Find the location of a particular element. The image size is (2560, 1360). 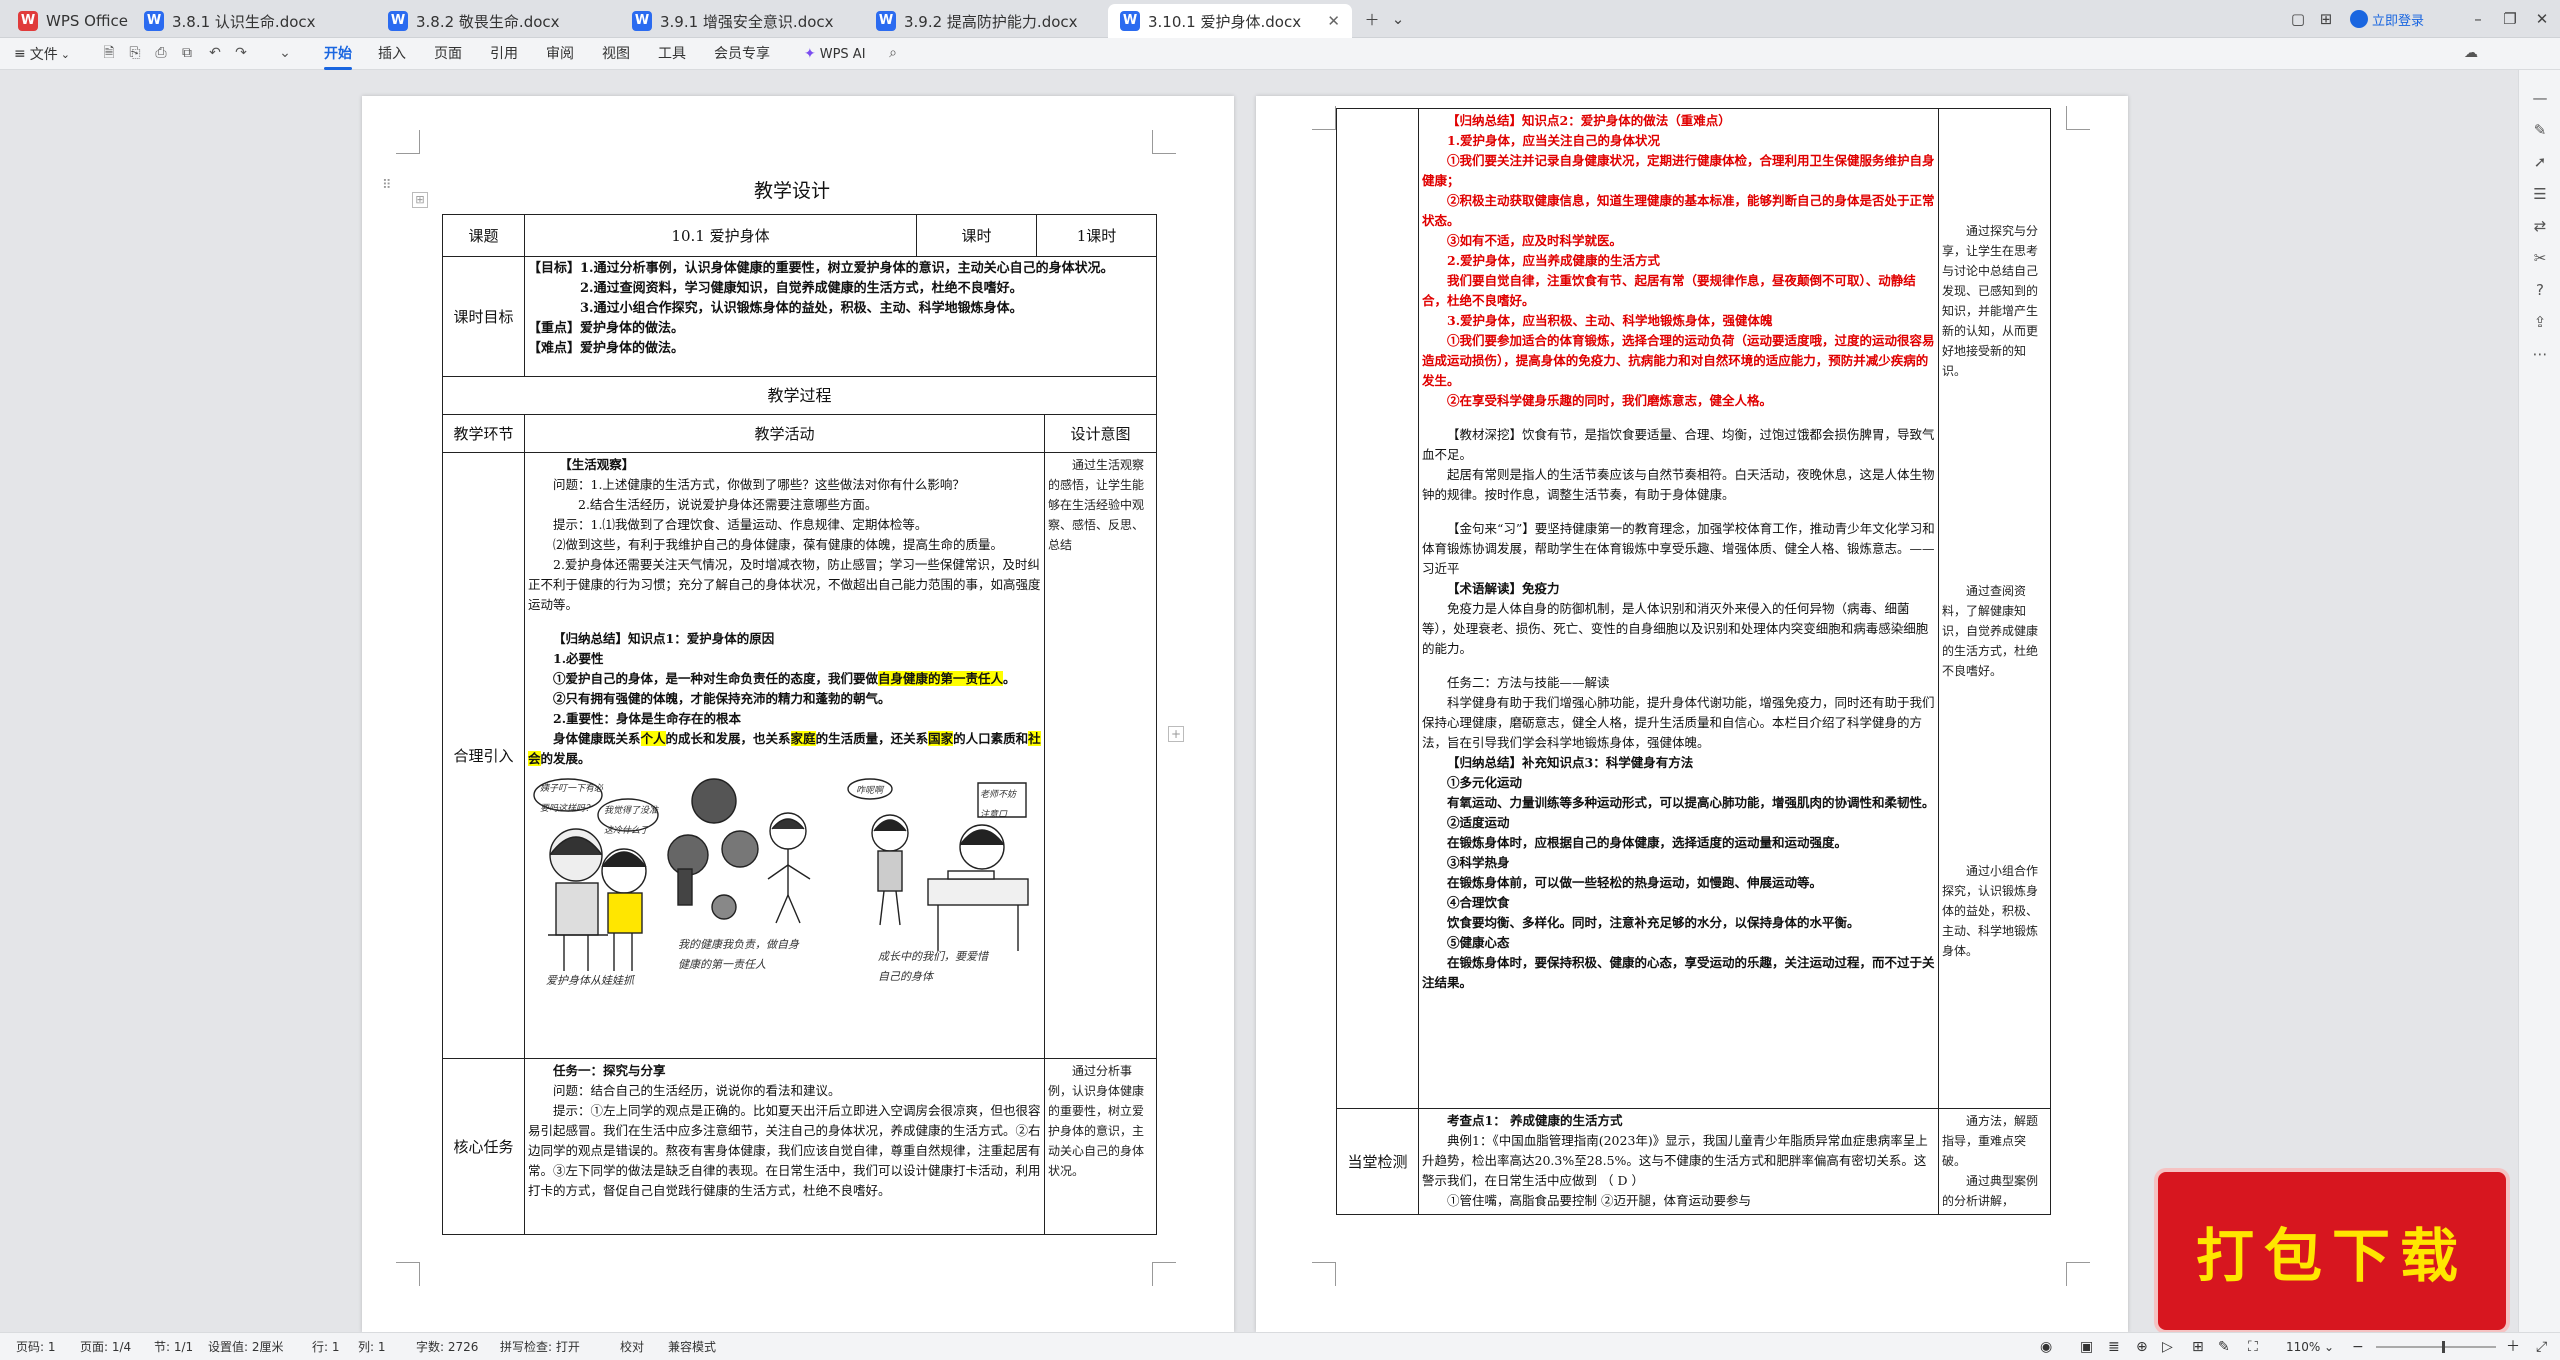

tab-document: W 3.9.1 增强安全意识.docx is located at coordinates (740, 21).